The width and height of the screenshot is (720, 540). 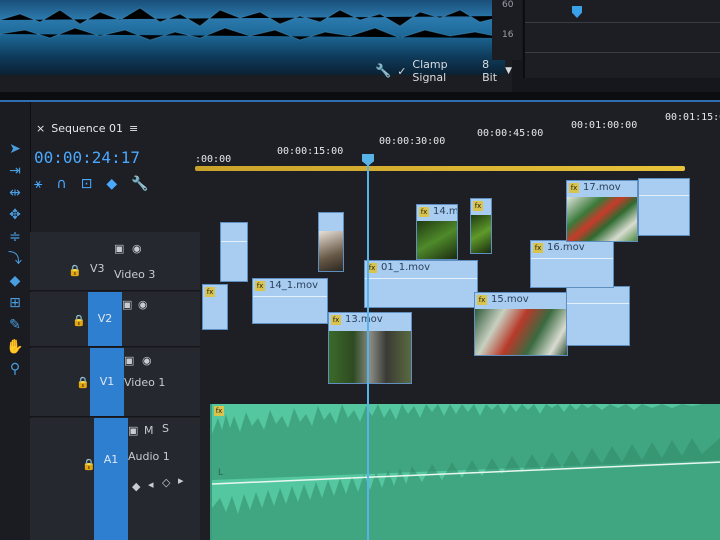 What do you see at coordinates (111, 479) in the screenshot?
I see `track-target-a1: A1` at bounding box center [111, 479].